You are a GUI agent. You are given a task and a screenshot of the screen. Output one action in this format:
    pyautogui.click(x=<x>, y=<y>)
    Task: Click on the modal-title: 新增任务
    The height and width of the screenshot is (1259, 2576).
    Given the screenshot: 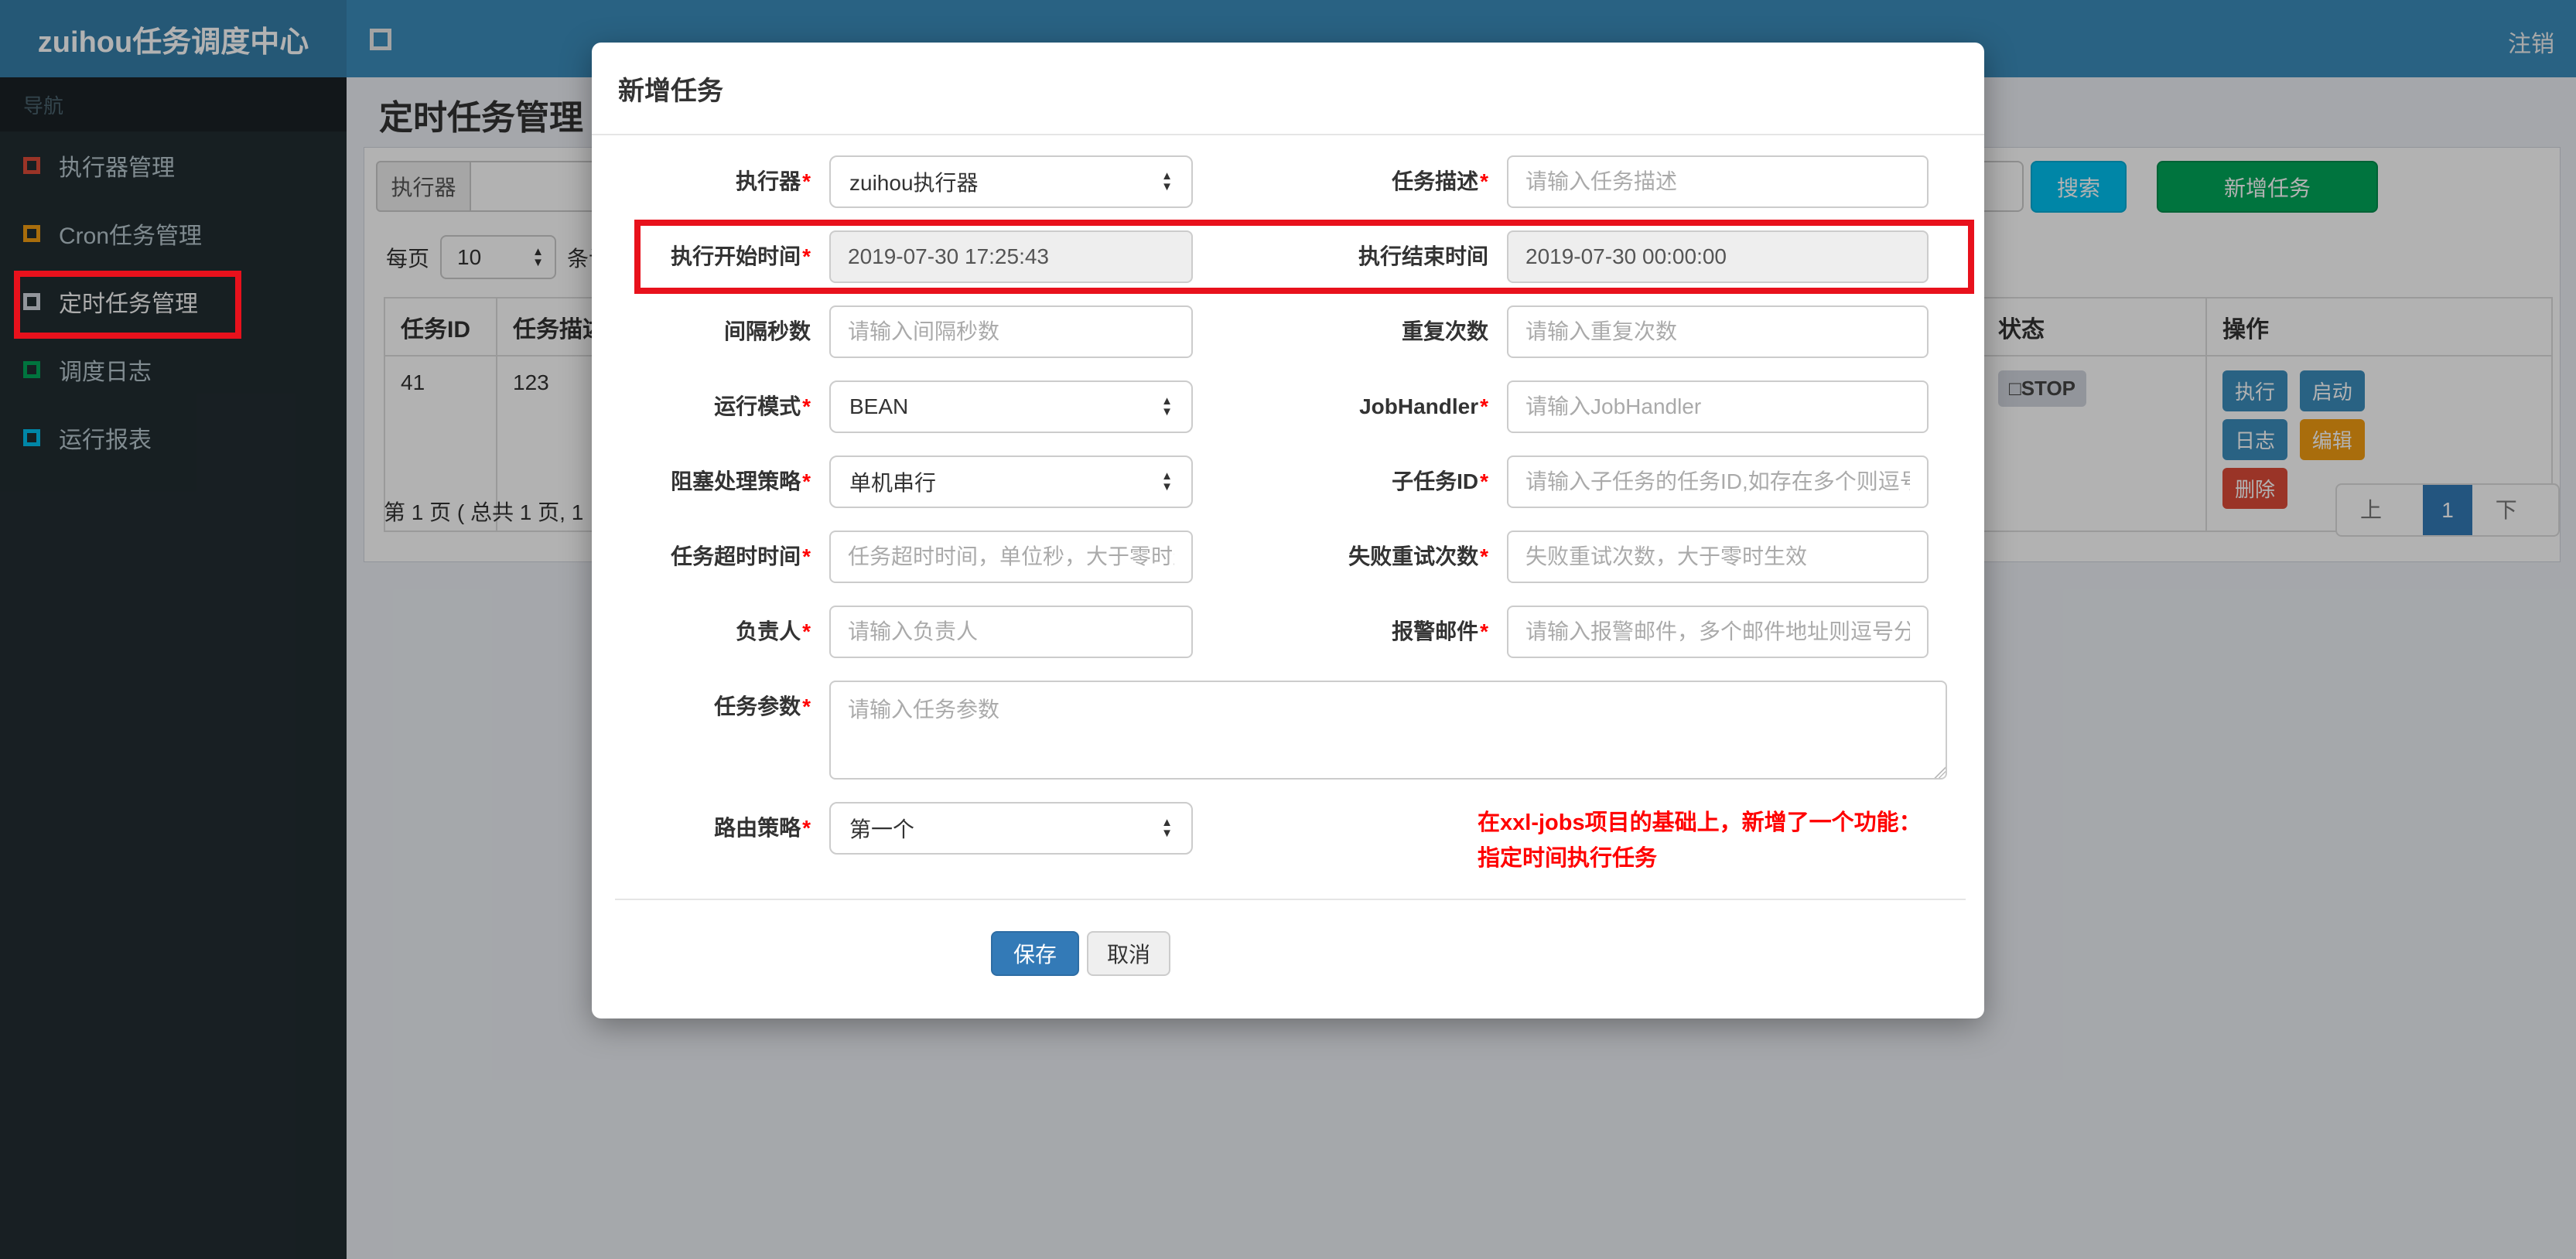 What is the action you would take?
    pyautogui.click(x=1288, y=89)
    